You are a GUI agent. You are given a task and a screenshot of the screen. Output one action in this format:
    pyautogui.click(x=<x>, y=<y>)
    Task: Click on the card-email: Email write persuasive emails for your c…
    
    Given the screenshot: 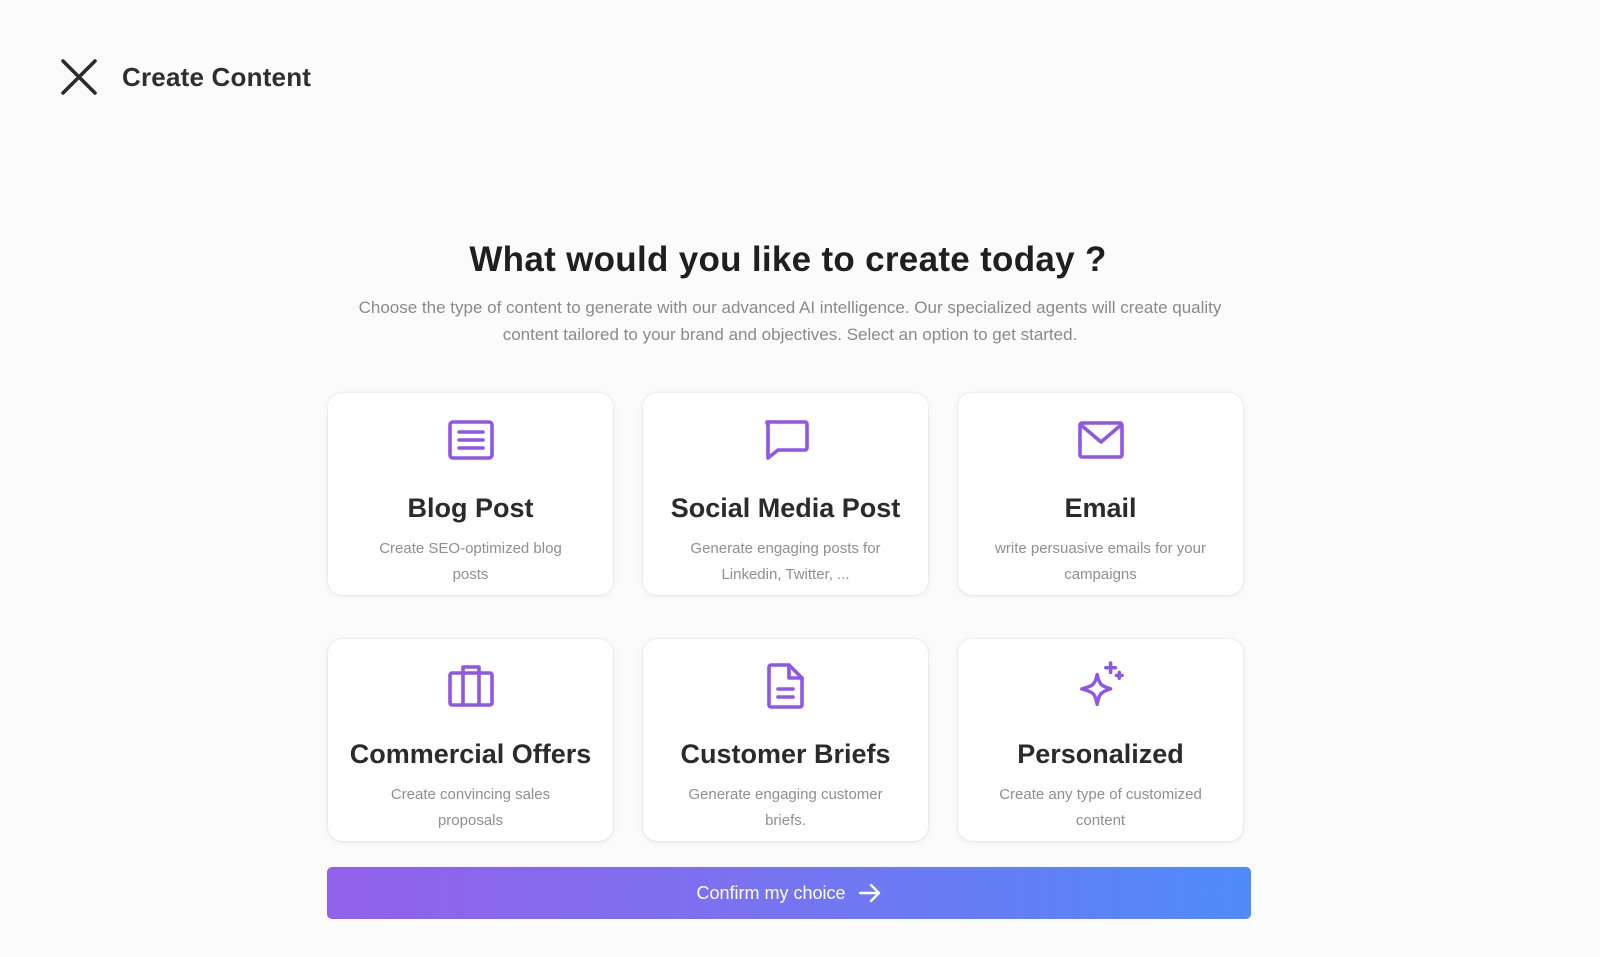 What is the action you would take?
    pyautogui.click(x=1100, y=494)
    